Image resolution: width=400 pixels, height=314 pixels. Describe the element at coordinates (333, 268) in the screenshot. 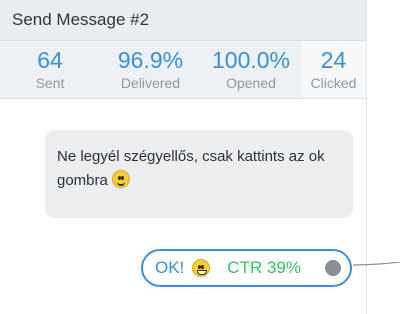

I see `connector-dot-icon` at that location.